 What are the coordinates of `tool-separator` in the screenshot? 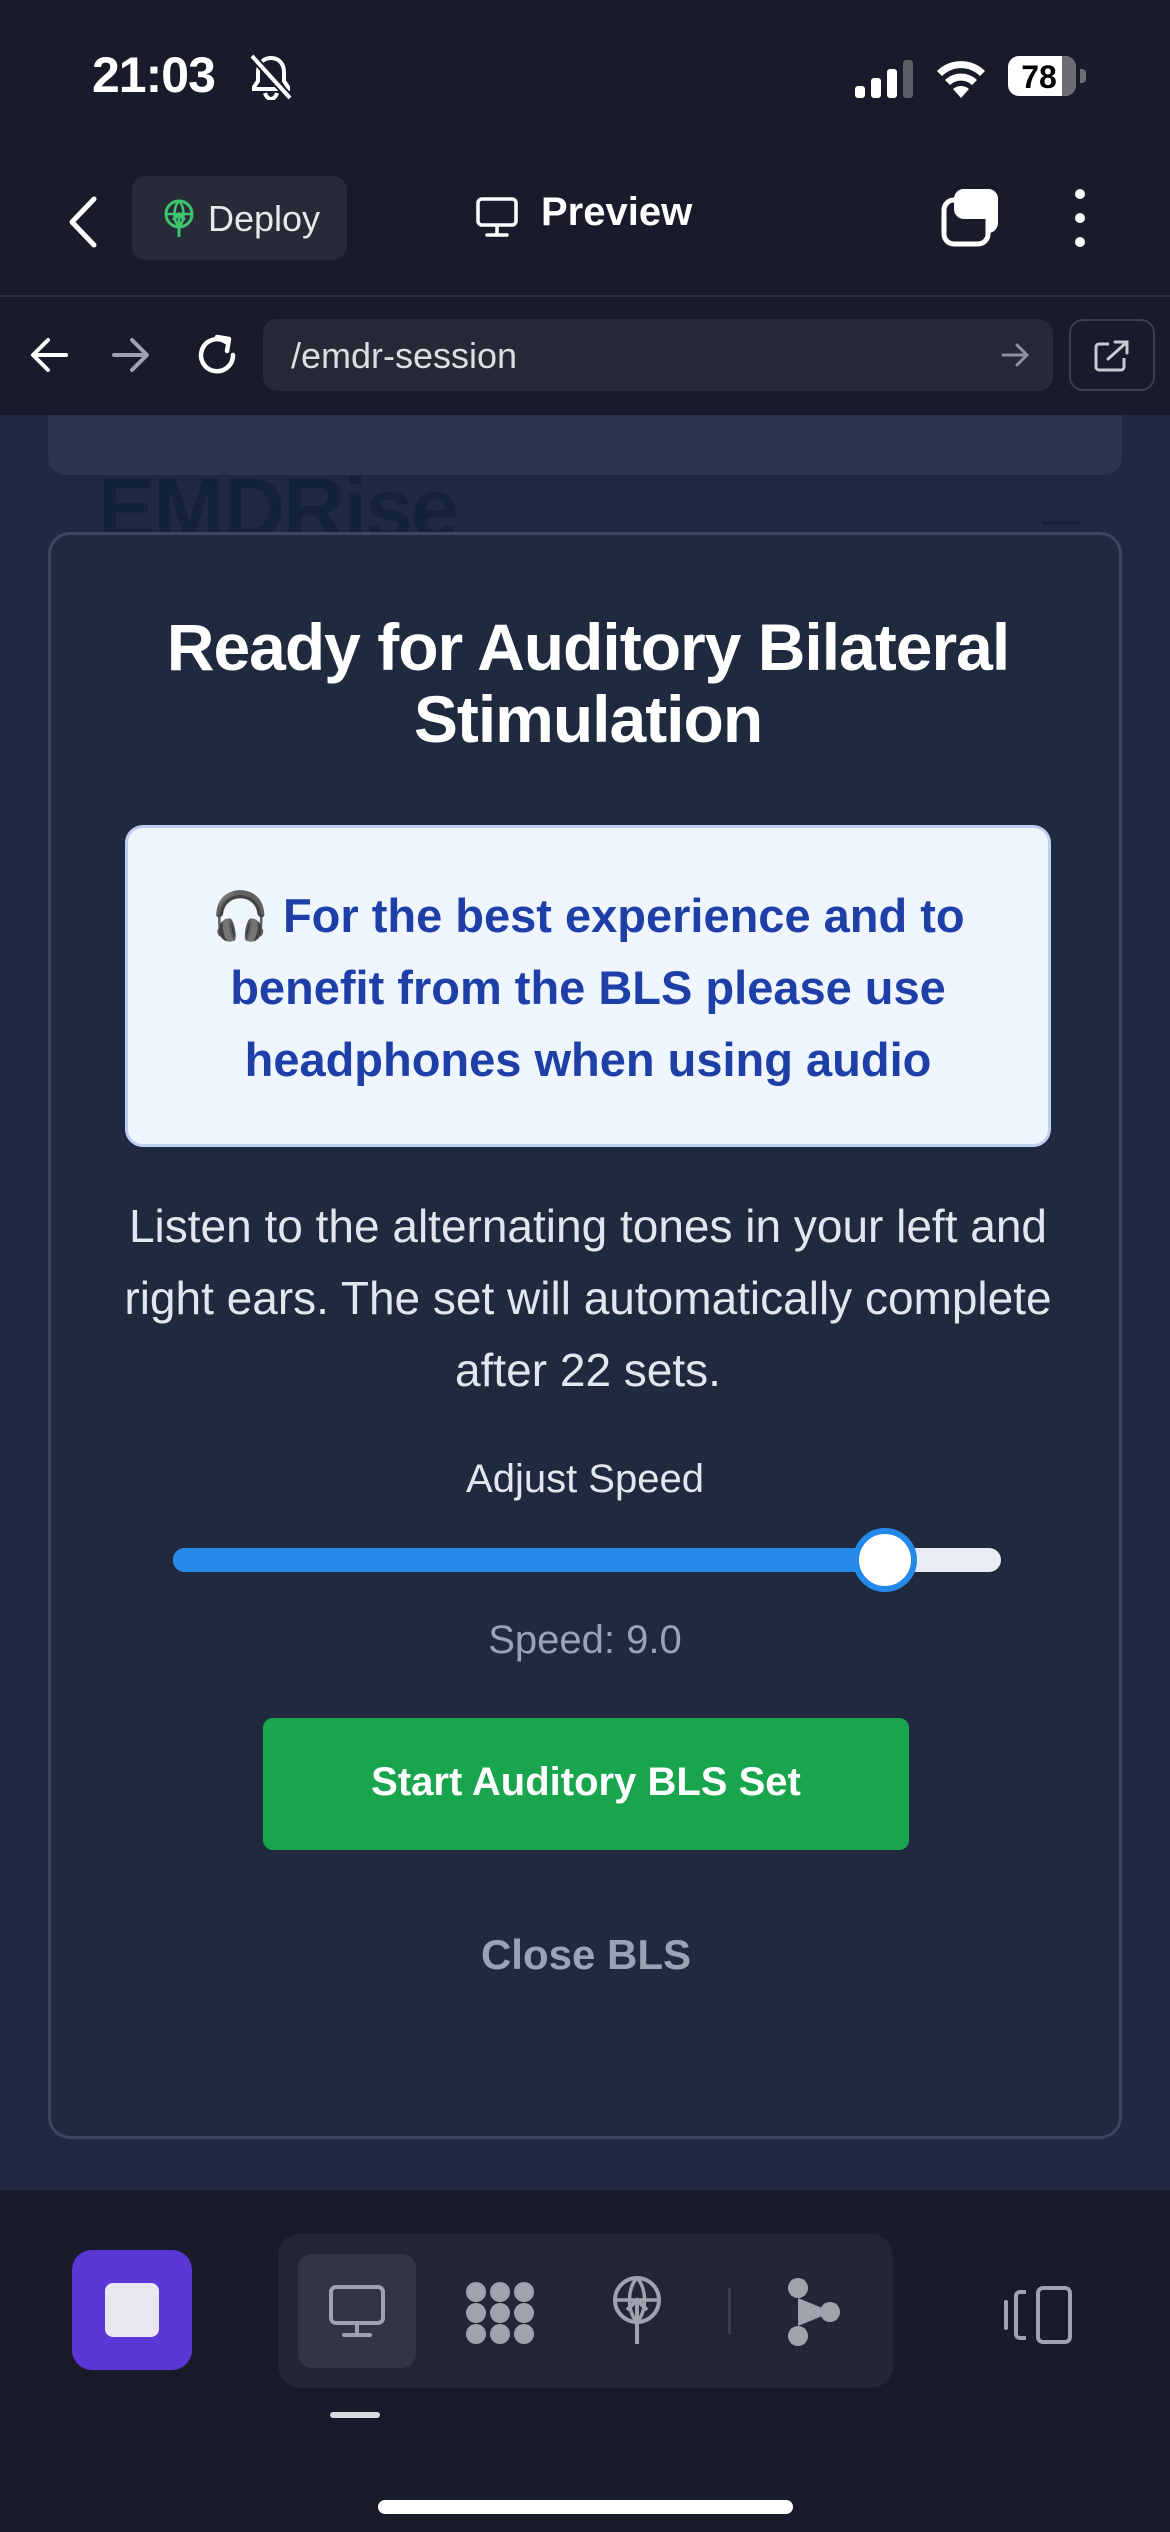 It's located at (729, 2311).